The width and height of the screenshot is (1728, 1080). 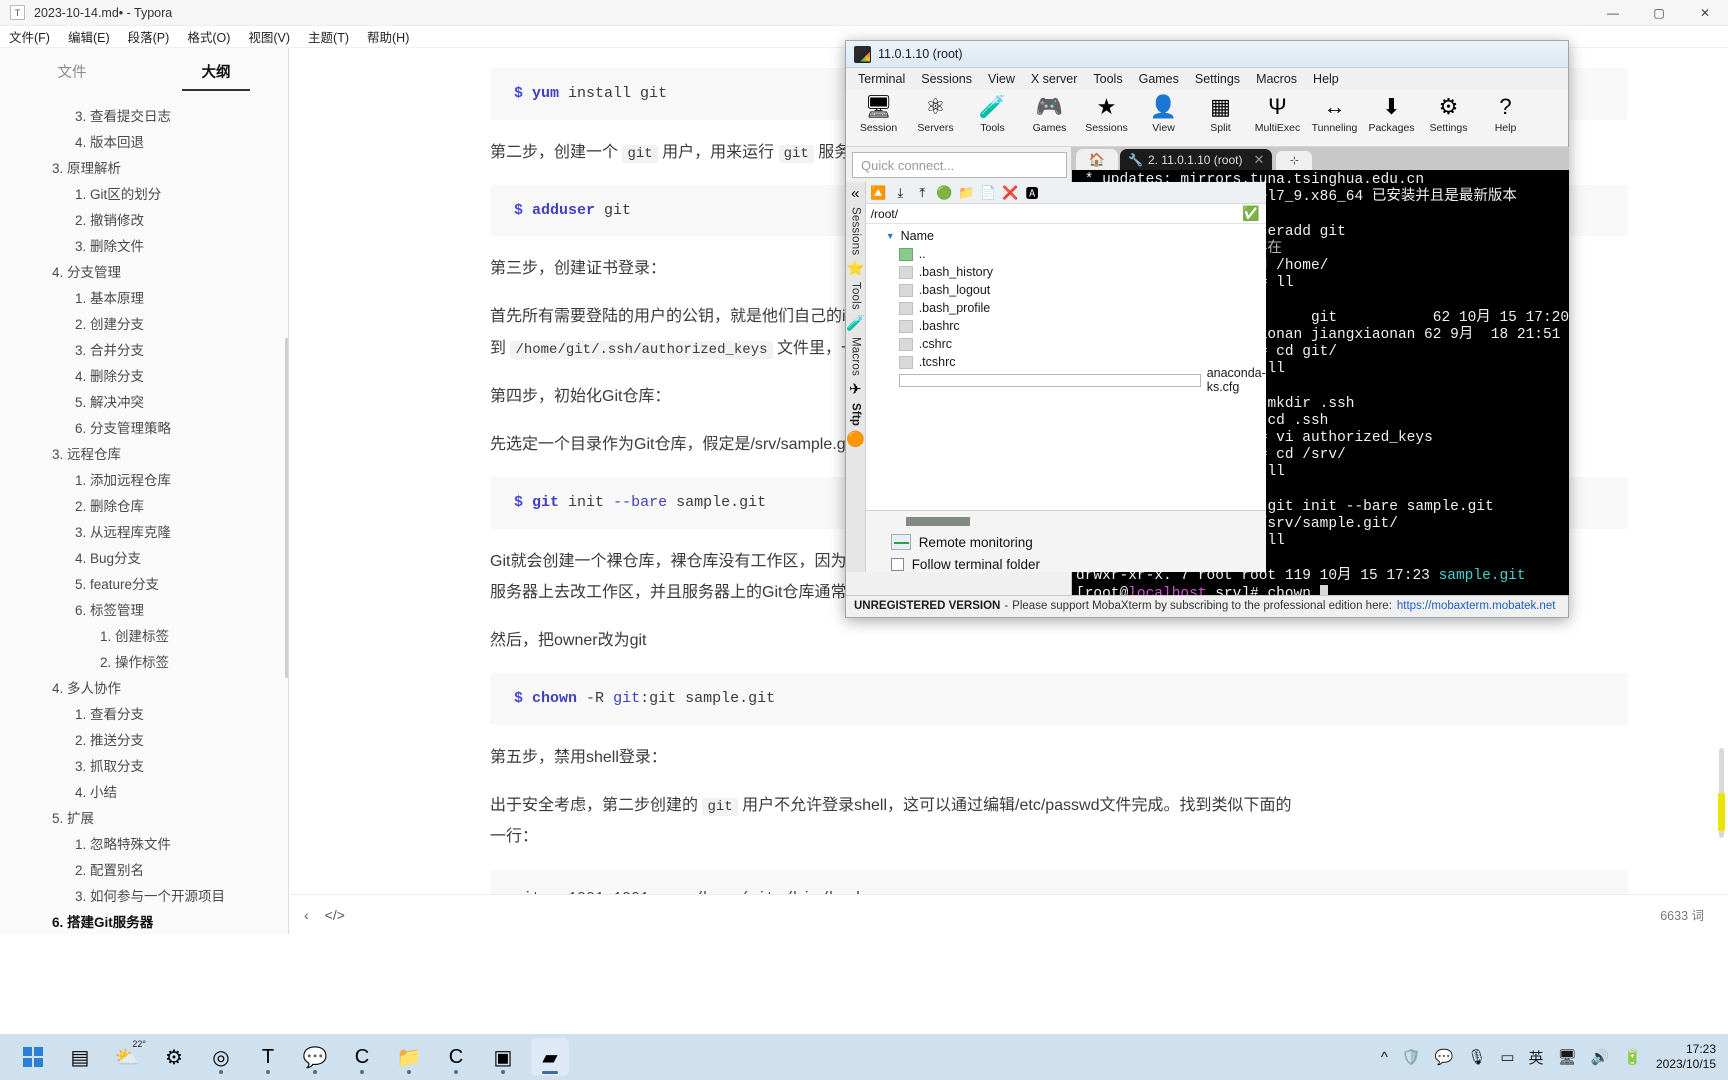 I want to click on wechat-tray-icon: 💬, so click(x=1444, y=1057).